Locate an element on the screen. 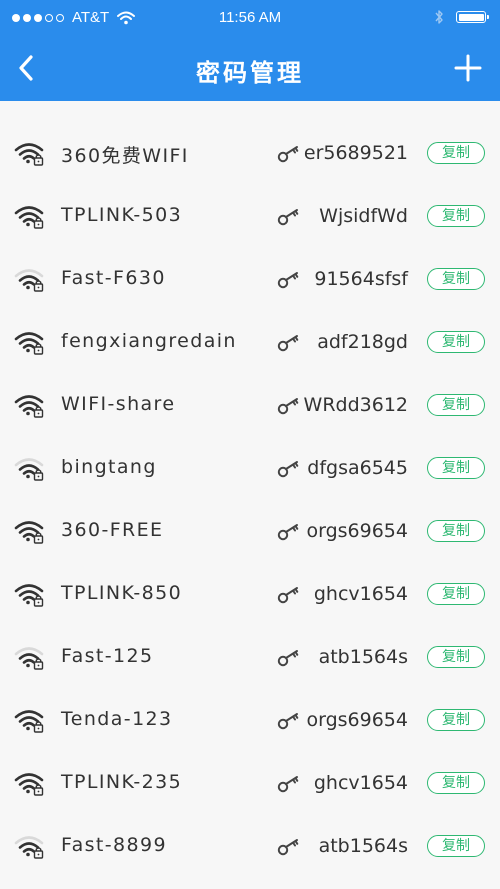  wifi-name: TPLINK-235 is located at coordinates (122, 782).